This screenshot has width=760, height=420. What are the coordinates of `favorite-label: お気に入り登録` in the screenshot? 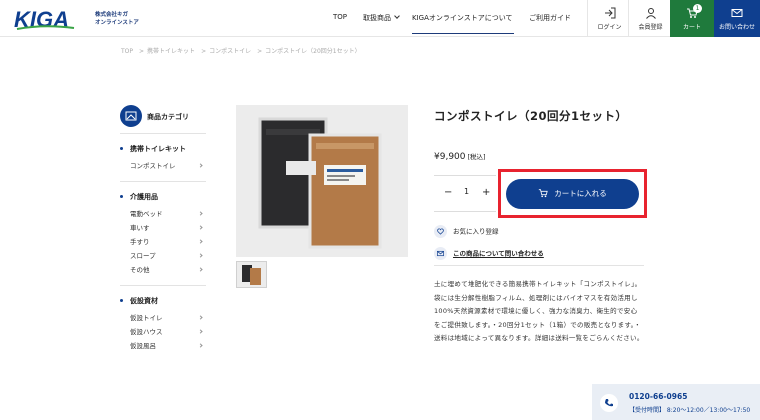 It's located at (476, 231).